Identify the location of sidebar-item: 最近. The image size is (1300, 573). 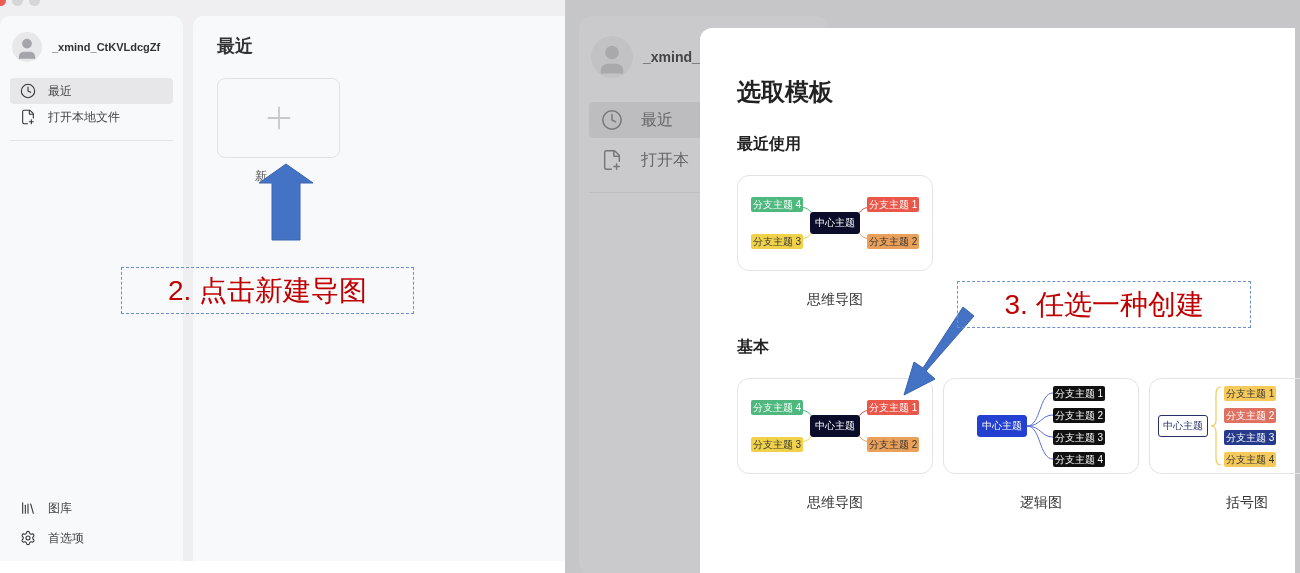
(91, 91).